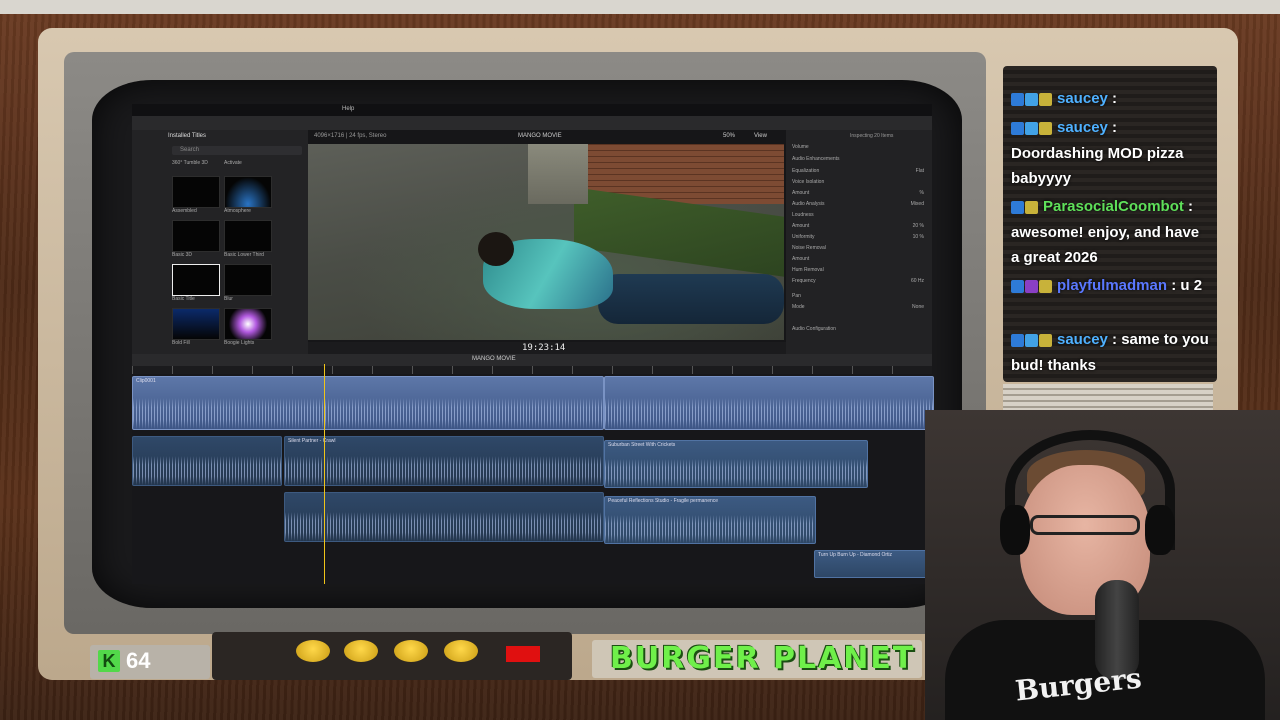 This screenshot has width=1280, height=720. What do you see at coordinates (796, 296) in the screenshot?
I see `inspector-row-label: Pan` at bounding box center [796, 296].